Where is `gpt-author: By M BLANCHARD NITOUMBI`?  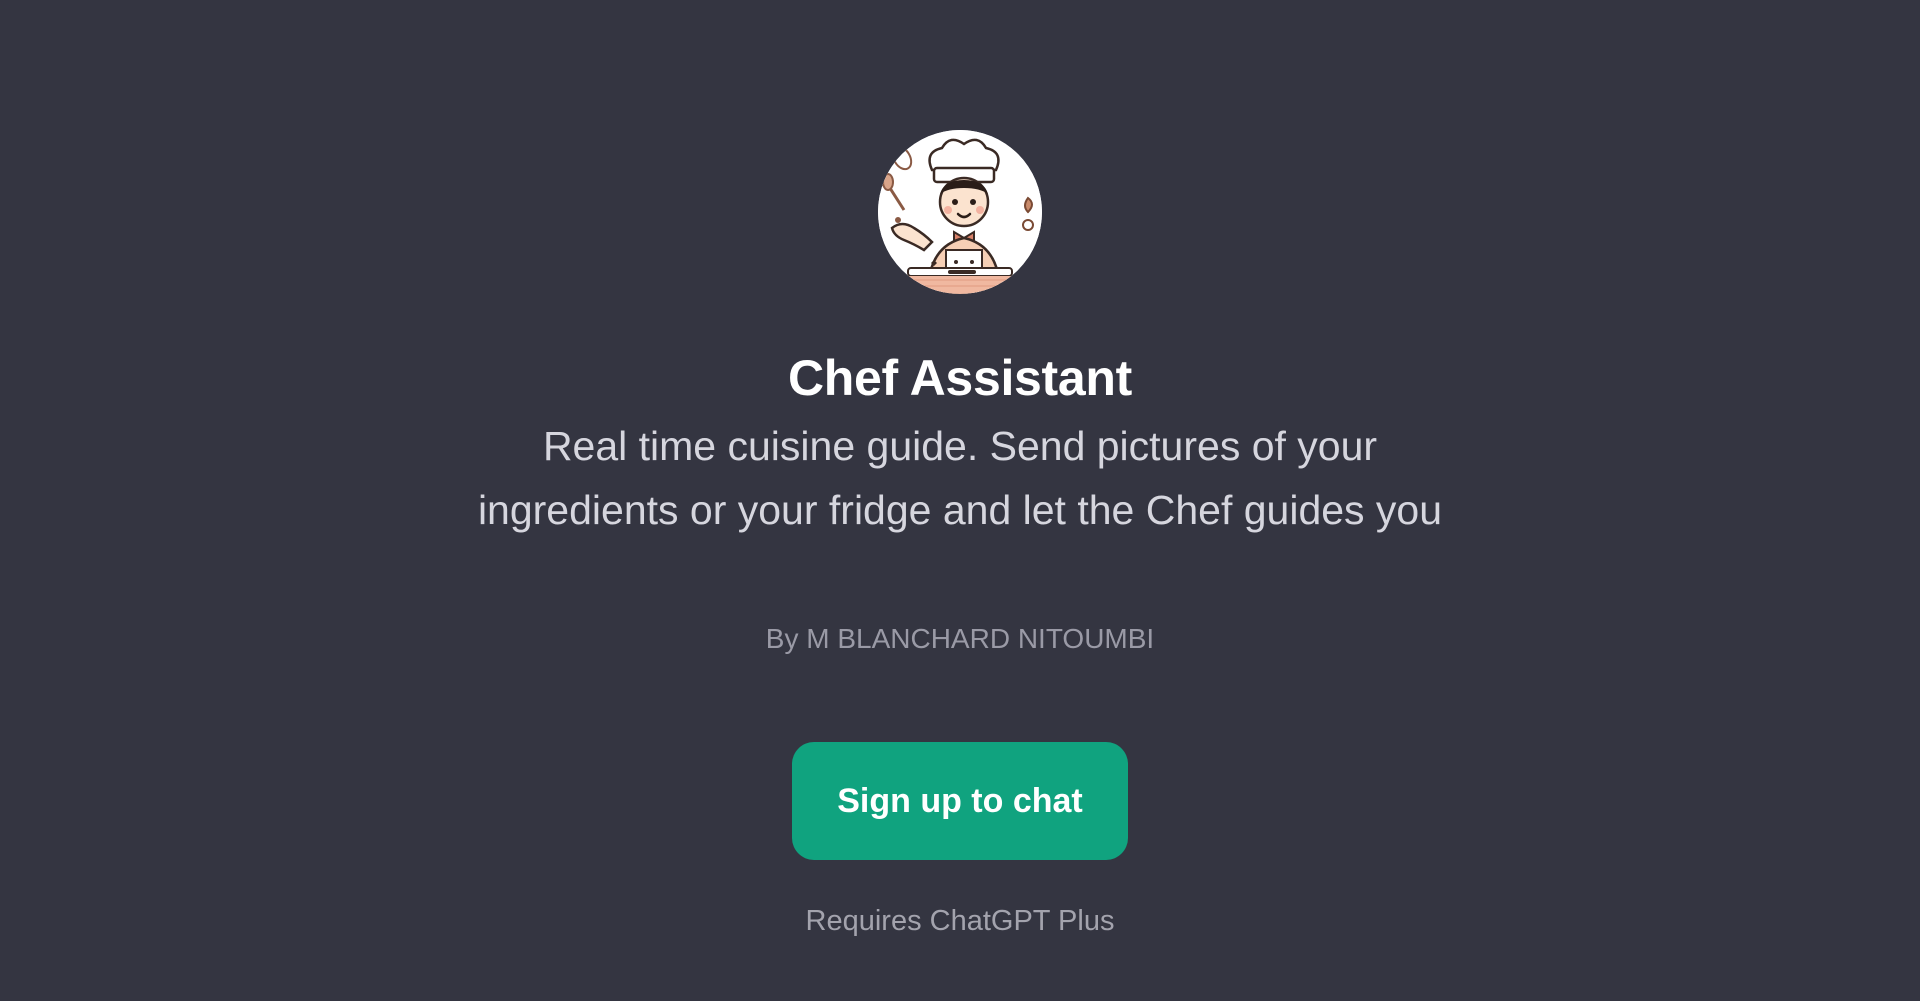
gpt-author: By M BLANCHARD NITOUMBI is located at coordinates (960, 638).